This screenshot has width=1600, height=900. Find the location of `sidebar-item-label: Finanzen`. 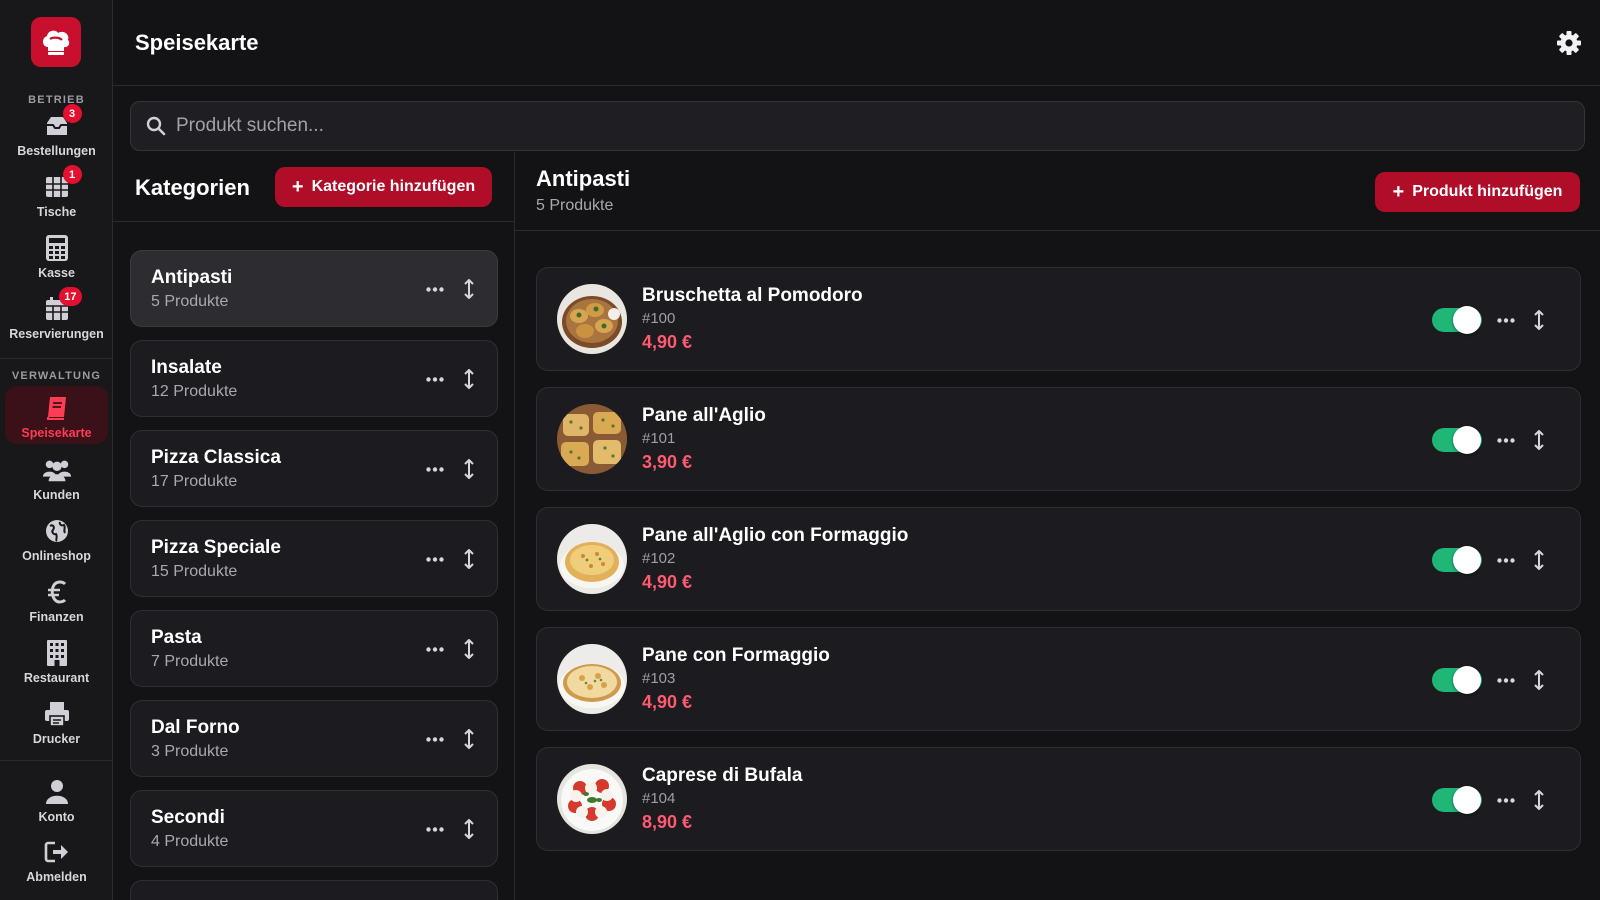

sidebar-item-label: Finanzen is located at coordinates (56, 617).